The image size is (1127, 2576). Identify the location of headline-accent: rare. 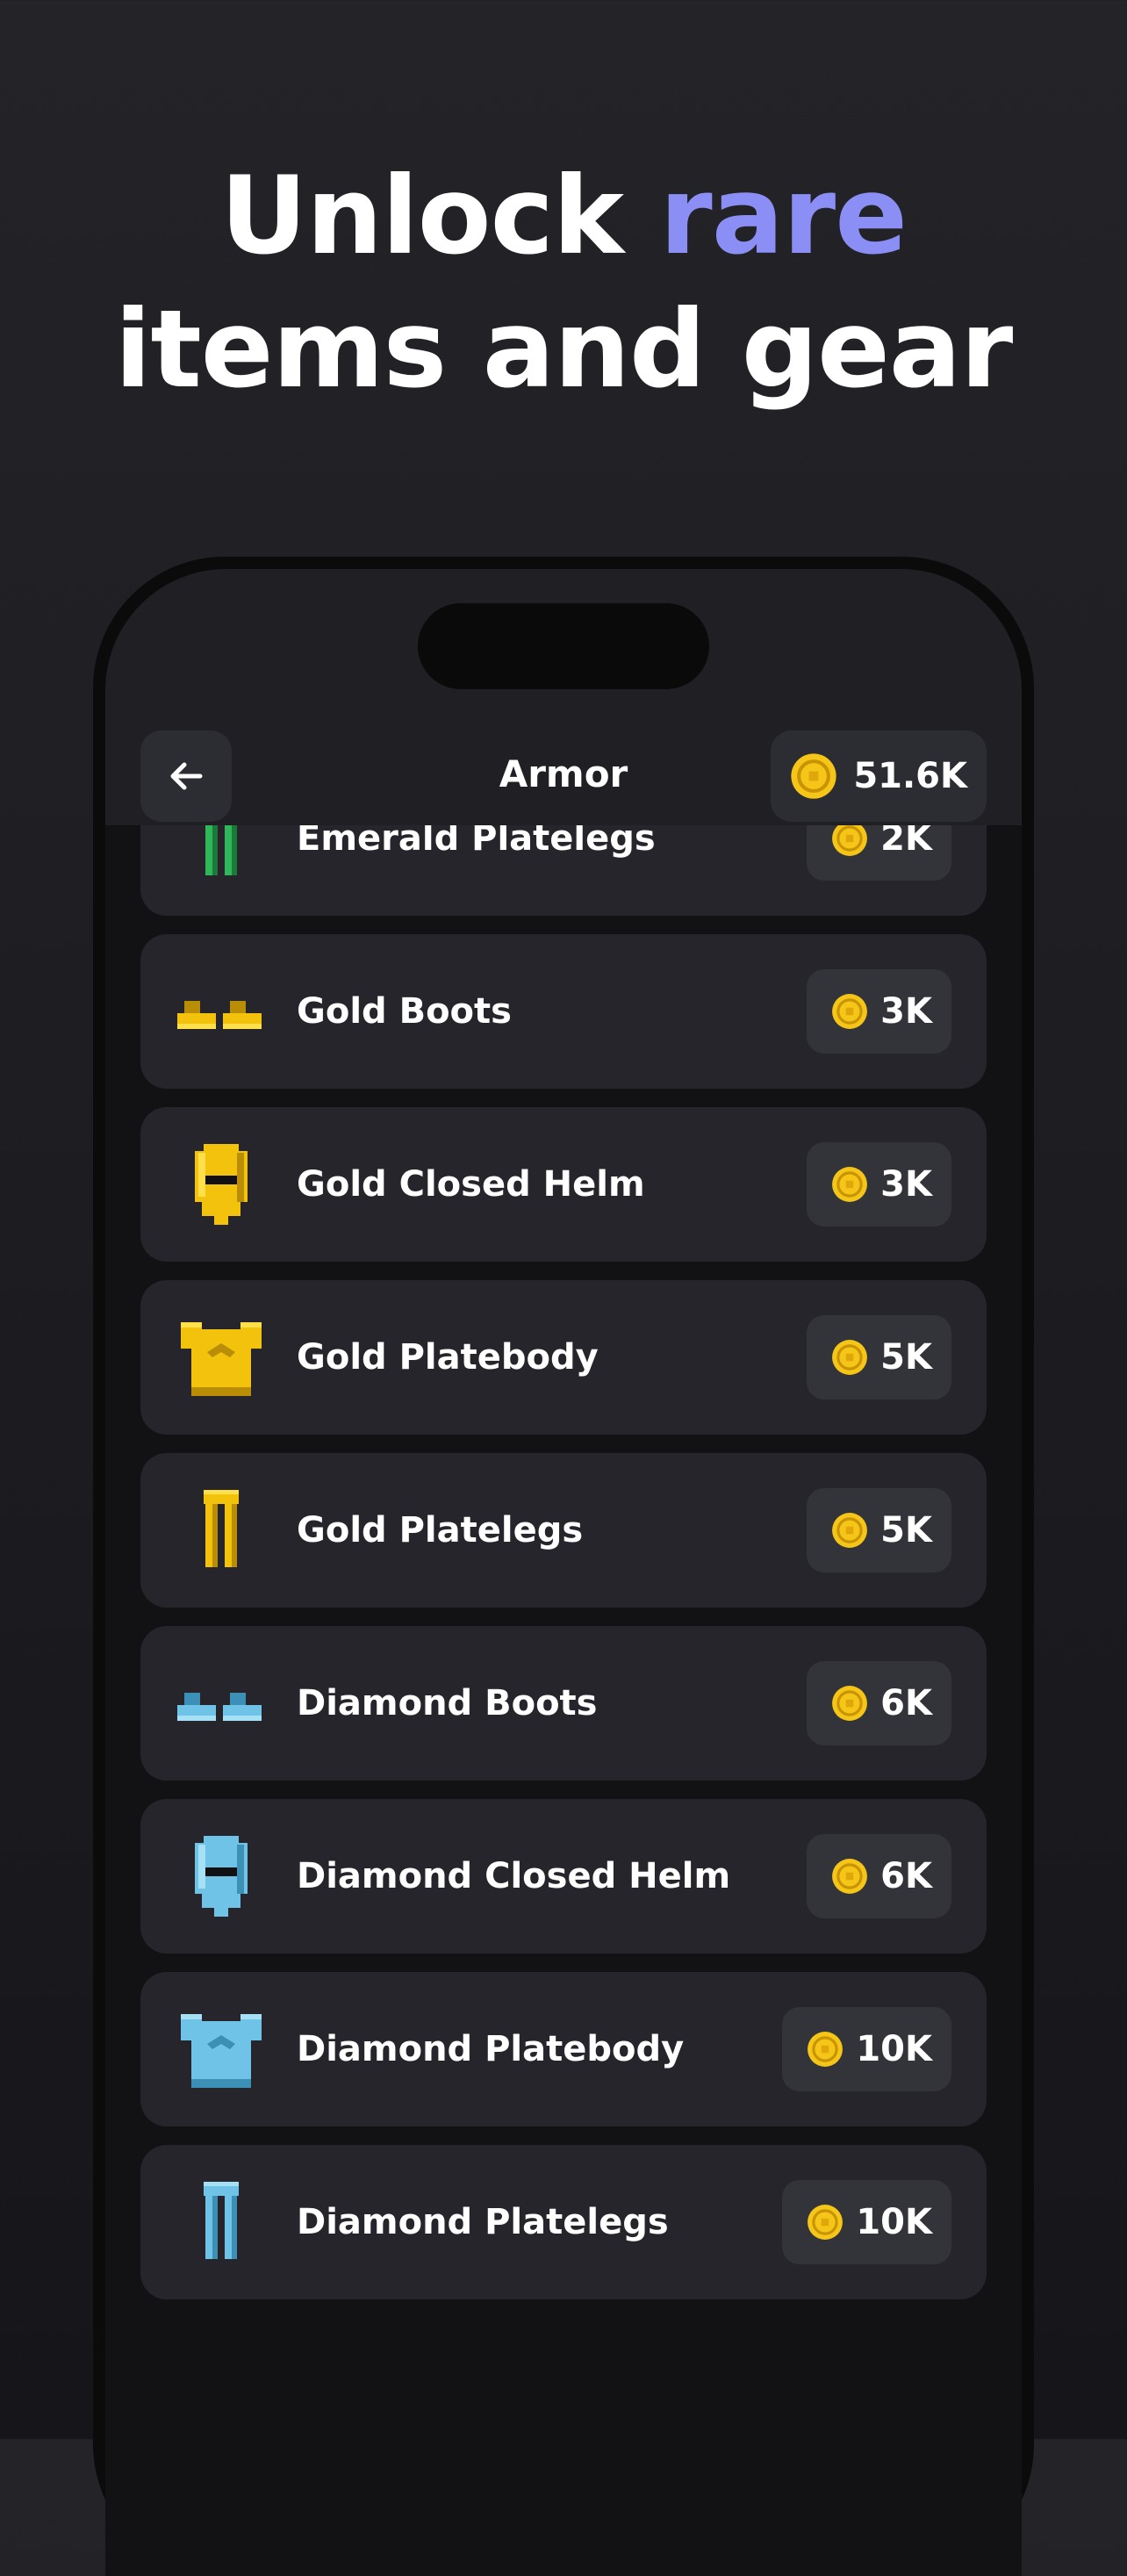
(783, 216).